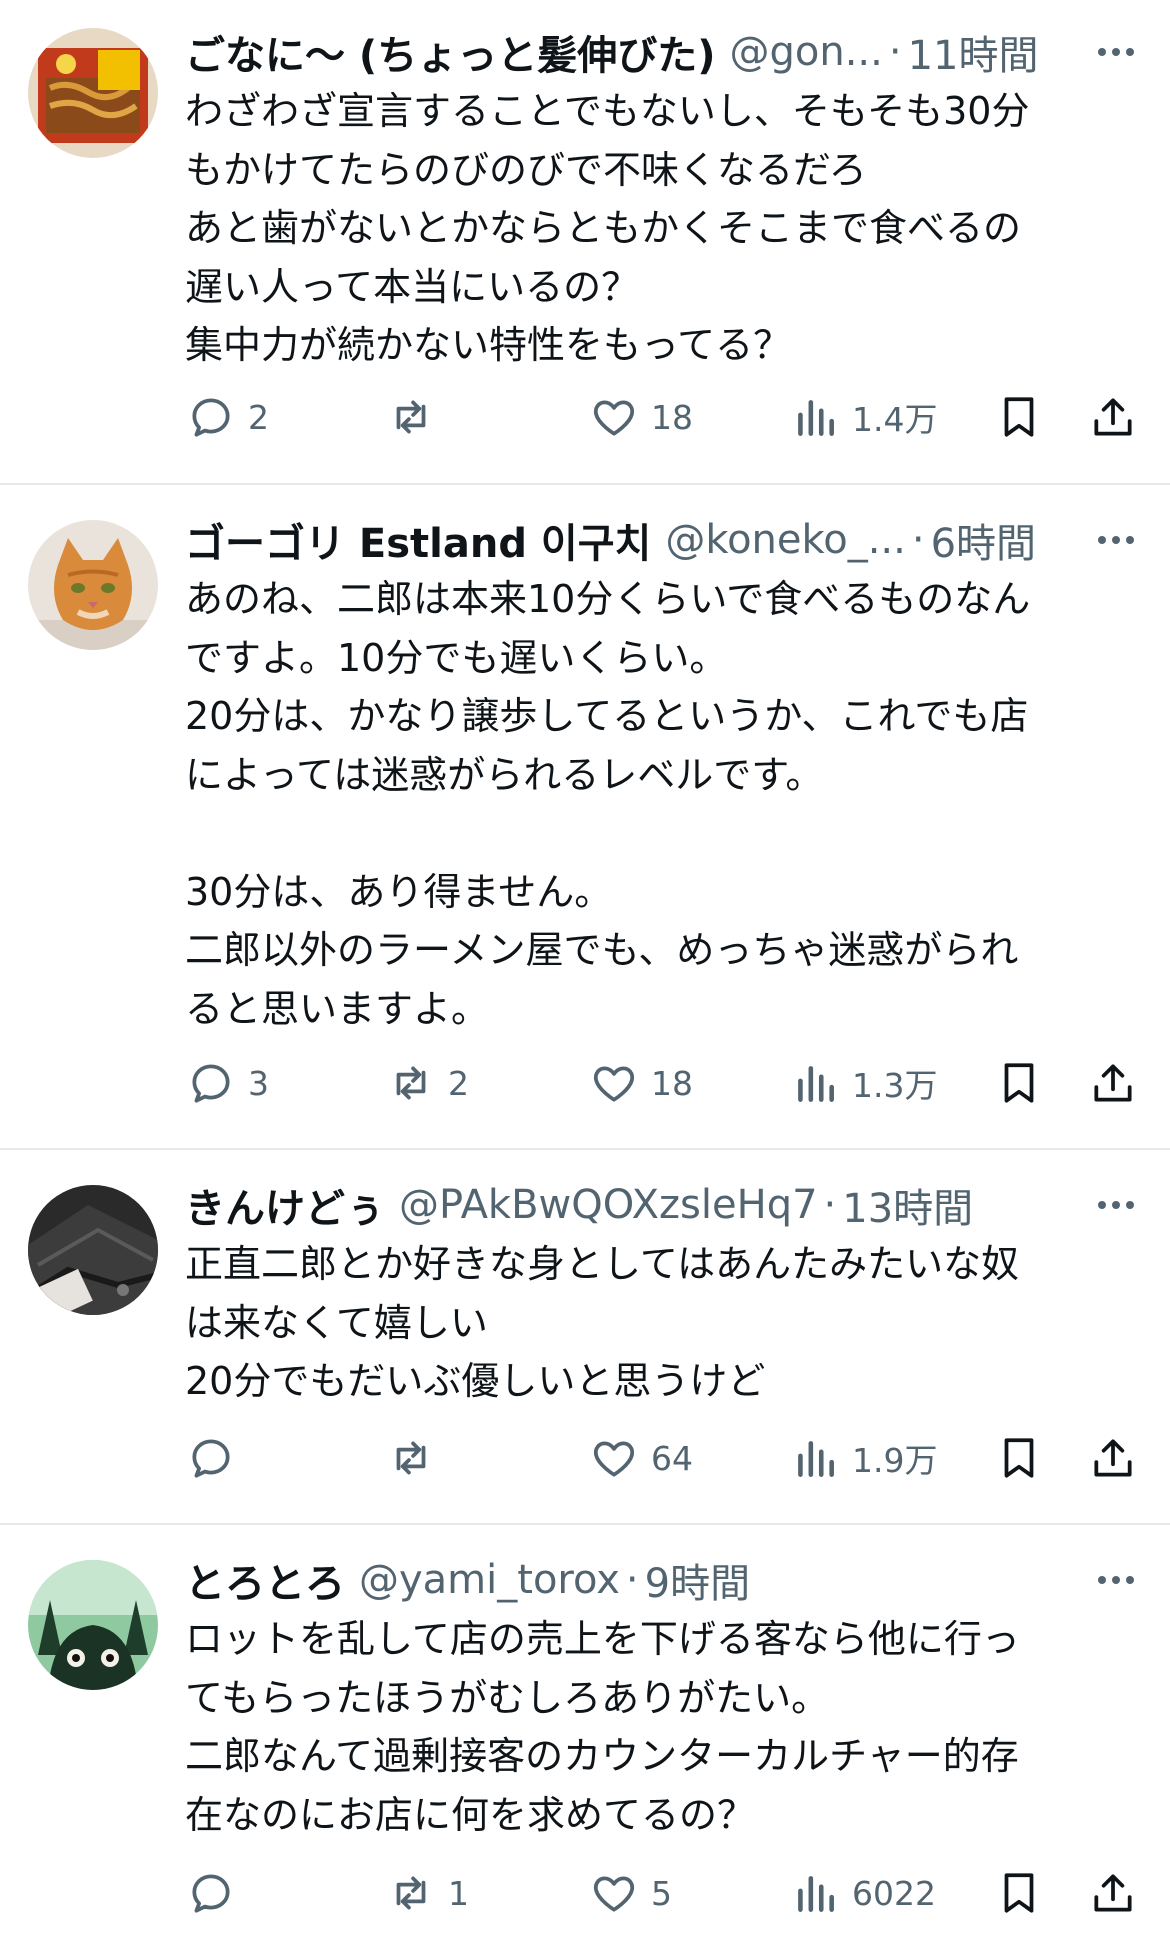 The height and width of the screenshot is (1960, 1170). What do you see at coordinates (585, 1083) in the screenshot?
I see `action-bar: 3 2 18 1.3万` at bounding box center [585, 1083].